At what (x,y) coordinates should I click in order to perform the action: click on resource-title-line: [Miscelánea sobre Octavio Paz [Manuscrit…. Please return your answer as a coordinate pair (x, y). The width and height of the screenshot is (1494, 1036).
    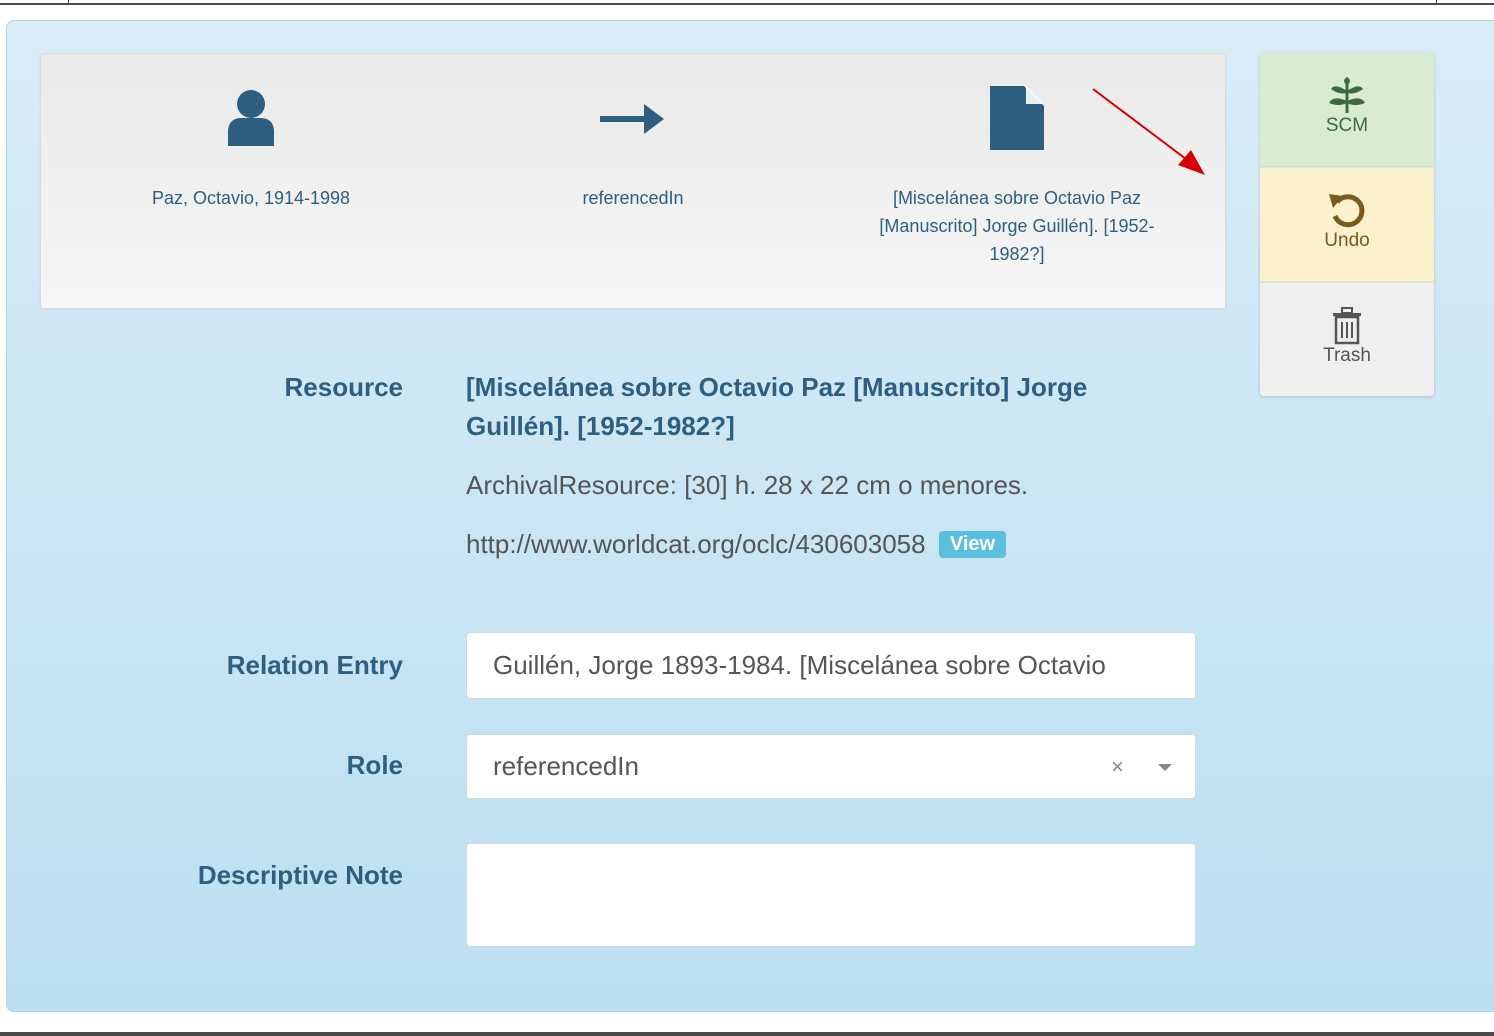
    Looking at the image, I should click on (777, 387).